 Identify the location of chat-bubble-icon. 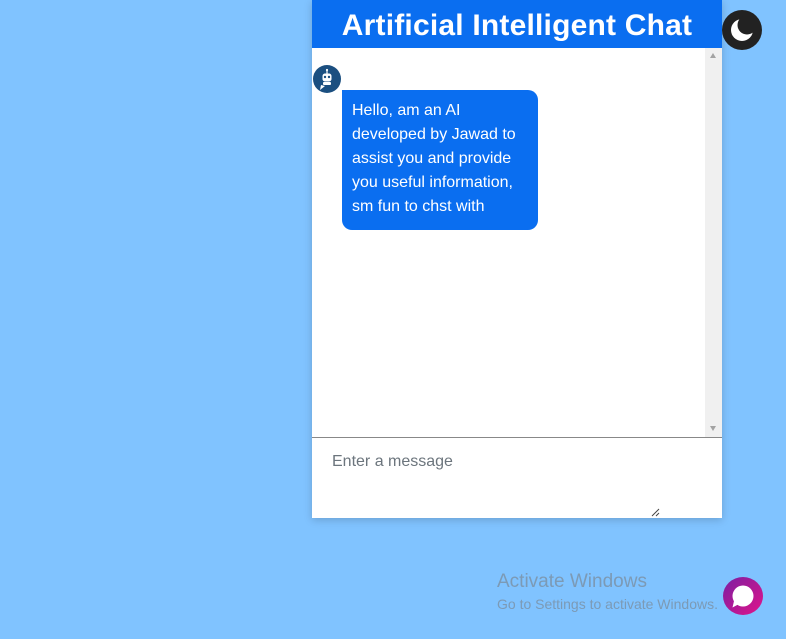
(743, 602).